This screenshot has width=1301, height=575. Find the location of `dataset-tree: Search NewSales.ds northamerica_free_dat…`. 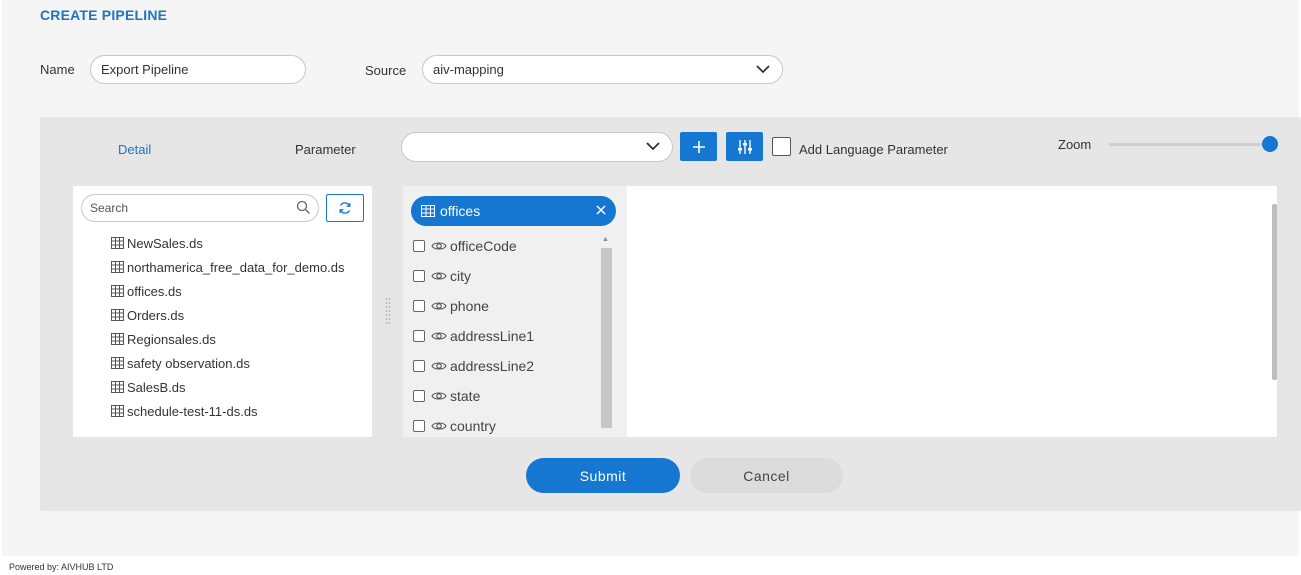

dataset-tree: Search NewSales.ds northamerica_free_dat… is located at coordinates (222, 311).